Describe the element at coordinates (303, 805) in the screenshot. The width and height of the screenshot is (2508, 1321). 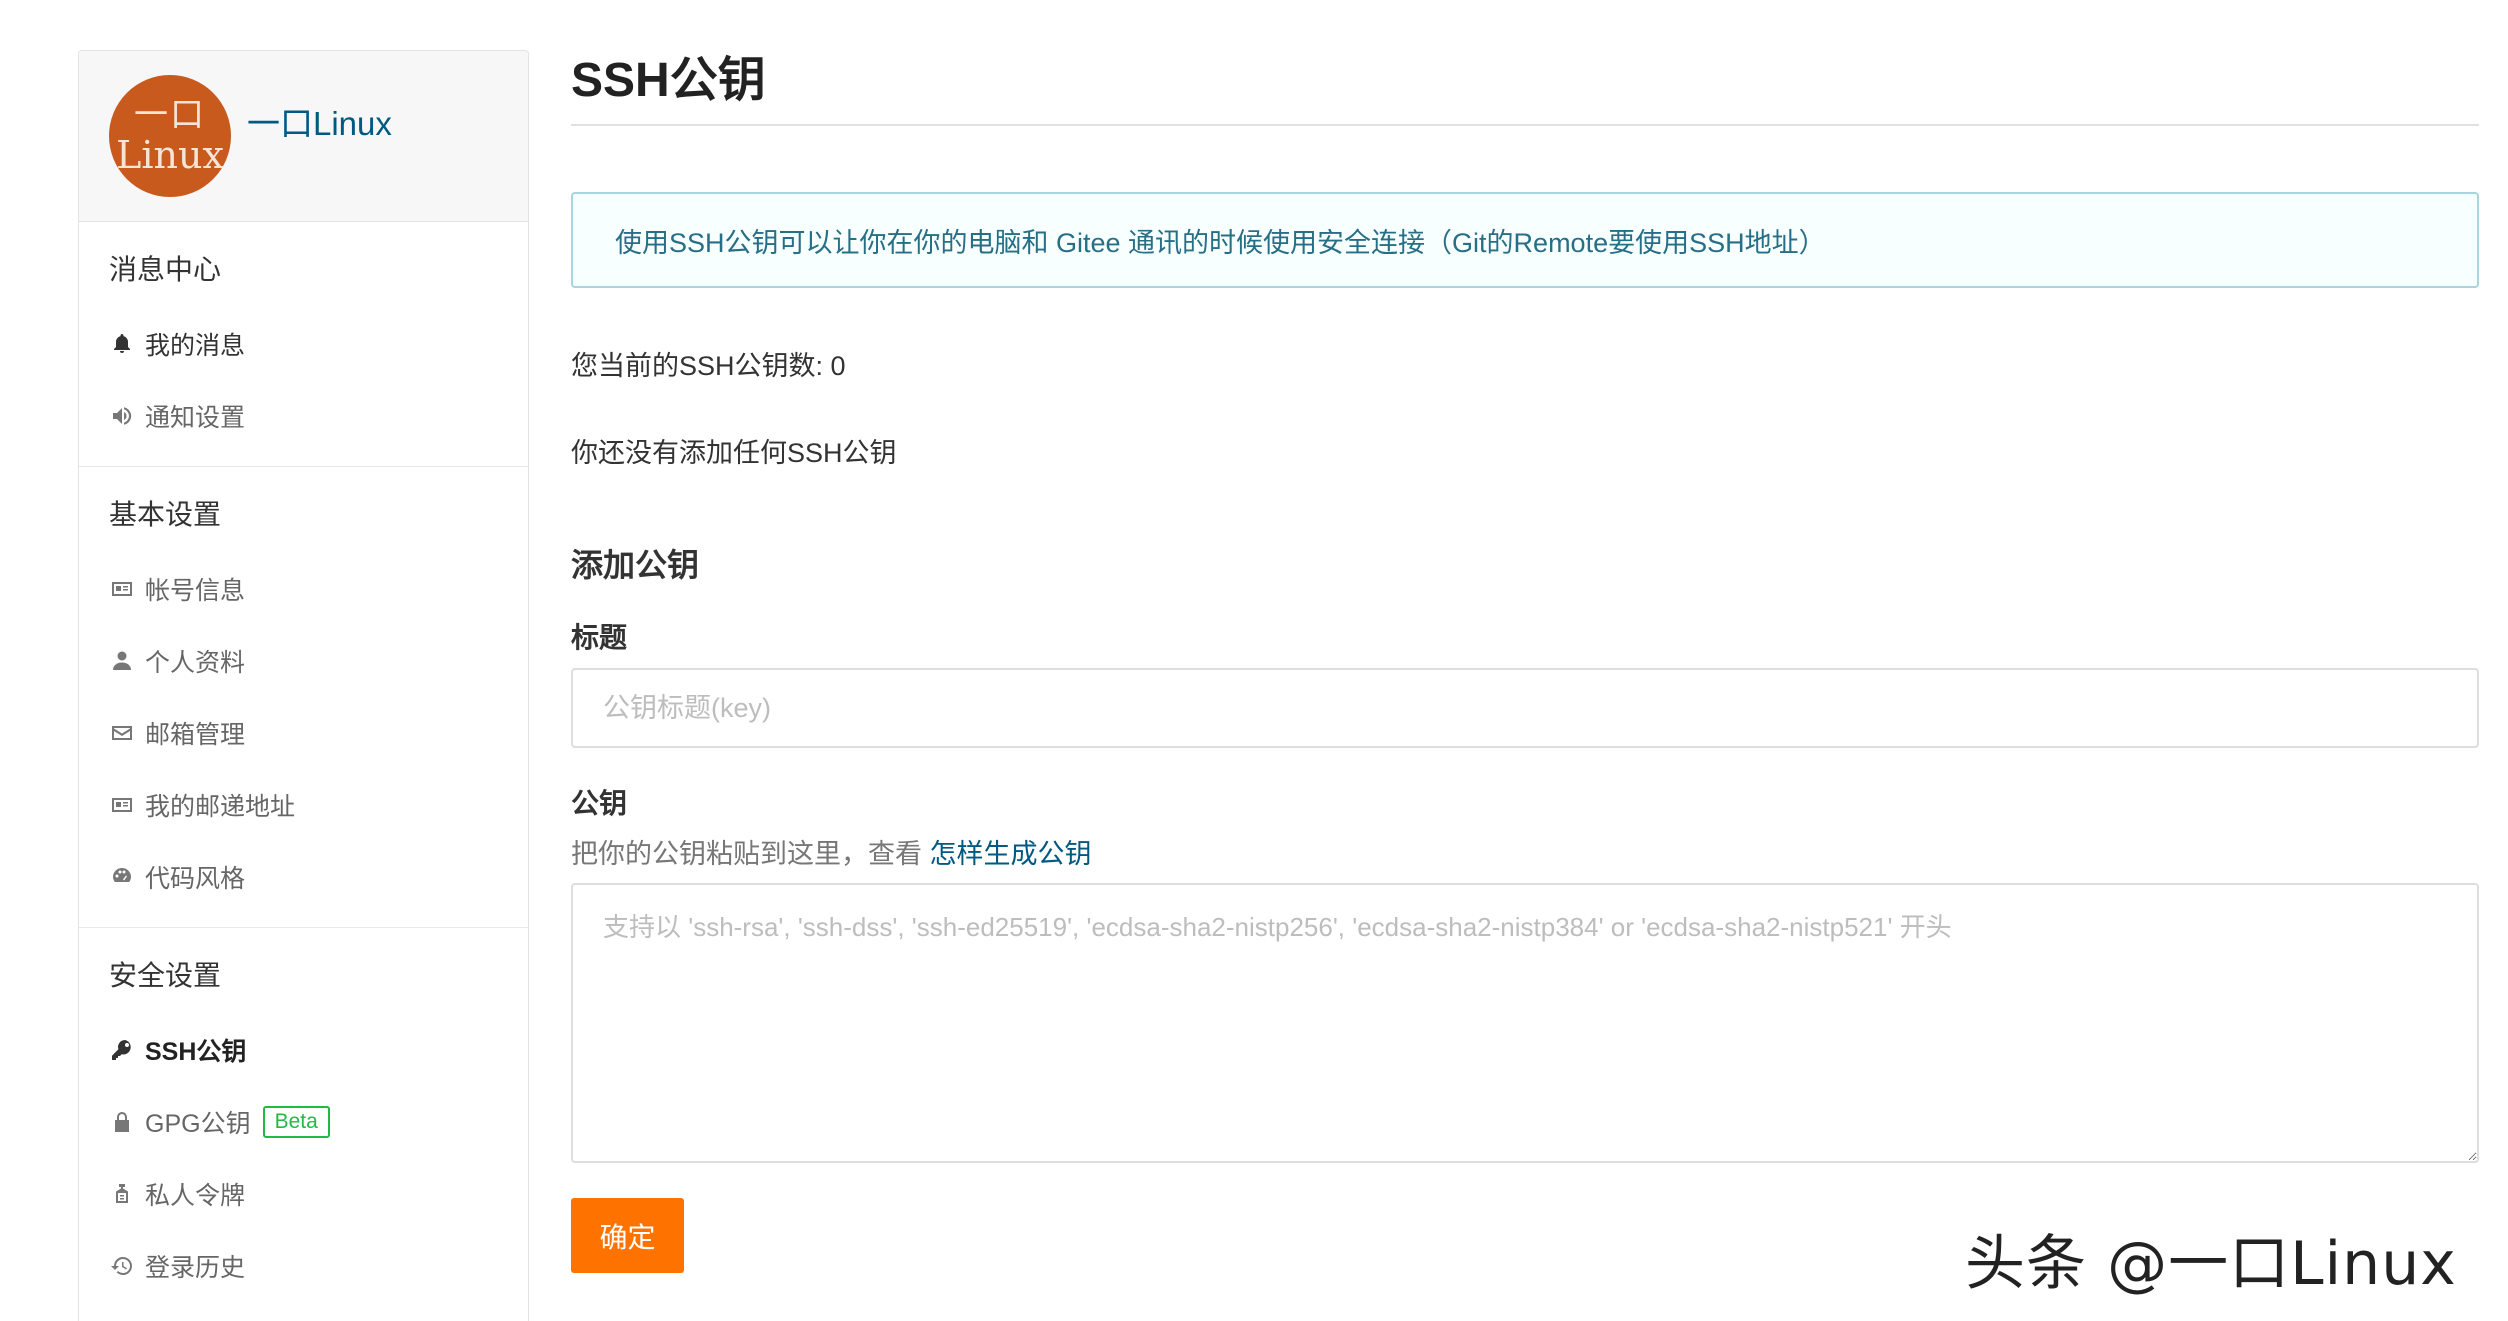
I see `sidebar-item-mailing-address: 我的邮递地址` at that location.